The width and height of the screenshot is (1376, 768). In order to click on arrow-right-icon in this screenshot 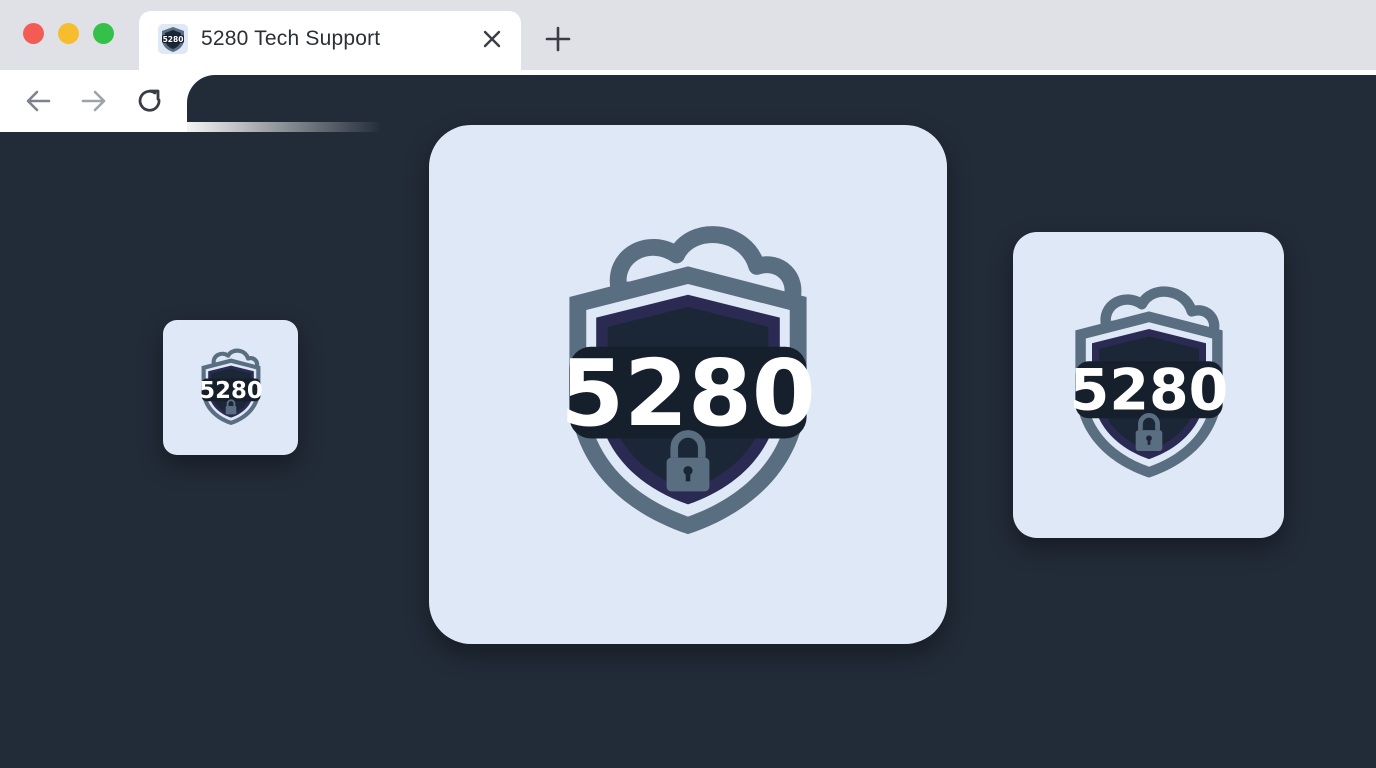, I will do `click(94, 101)`.